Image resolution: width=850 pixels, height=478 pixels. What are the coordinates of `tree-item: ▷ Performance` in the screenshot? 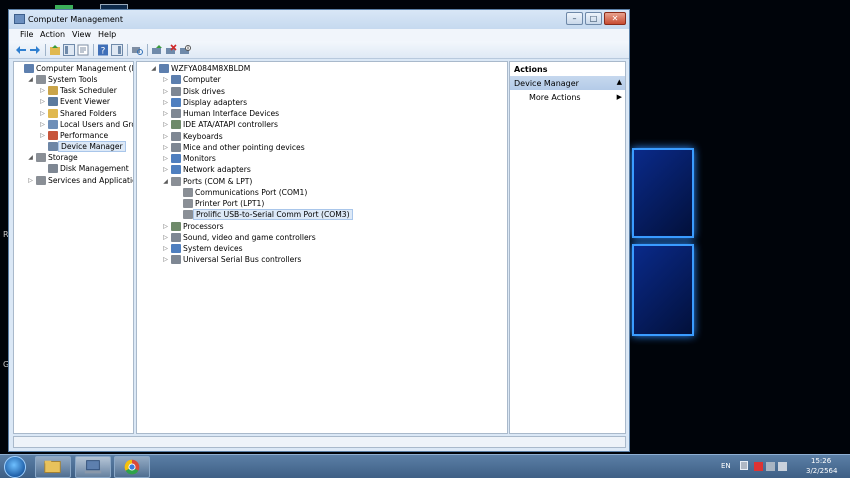 It's located at (86, 135).